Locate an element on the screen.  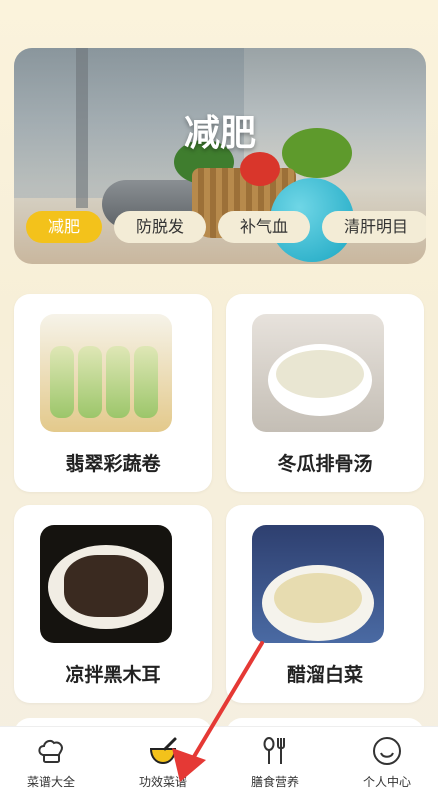
tab-label: 菜谱大全 is located at coordinates (50, 782).